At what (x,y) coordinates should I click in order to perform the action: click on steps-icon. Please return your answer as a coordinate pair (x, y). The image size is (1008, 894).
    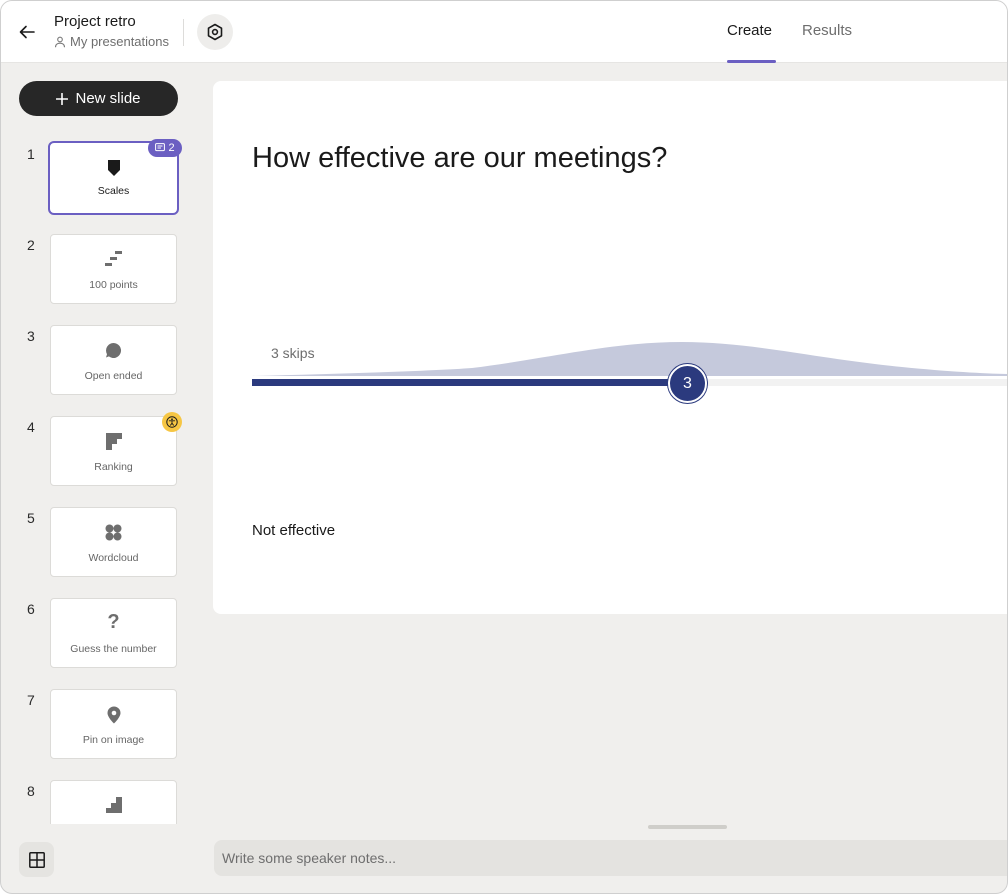
    Looking at the image, I should click on (113, 805).